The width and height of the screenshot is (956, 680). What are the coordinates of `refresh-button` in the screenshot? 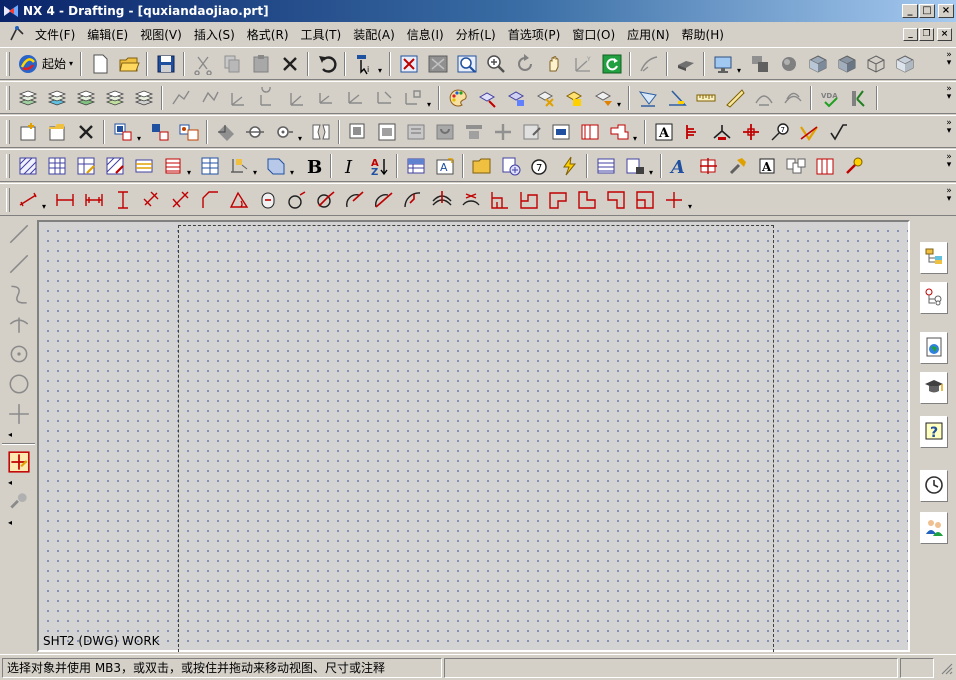 It's located at (611, 64).